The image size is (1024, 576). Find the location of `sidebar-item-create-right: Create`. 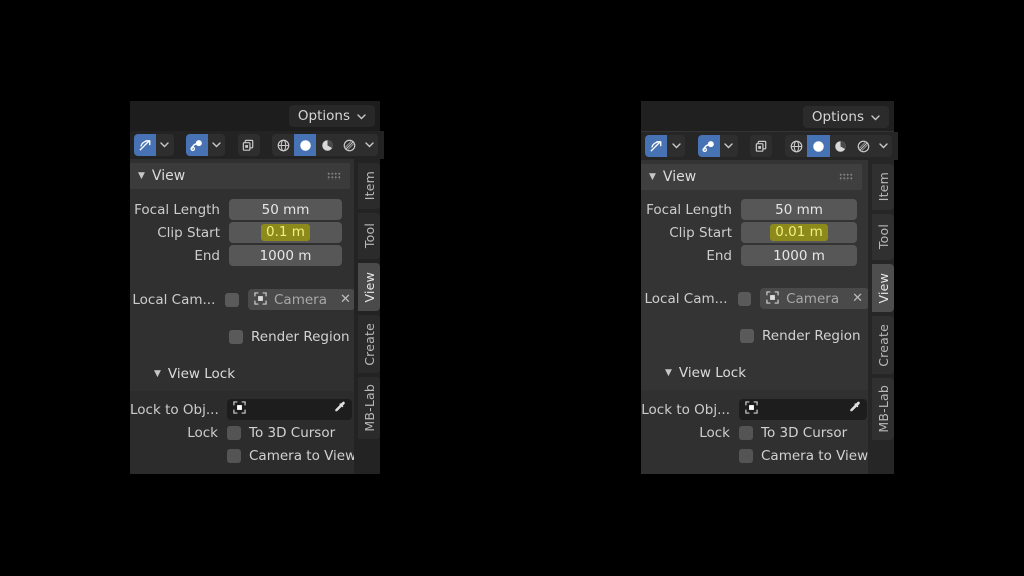

sidebar-item-create-right: Create is located at coordinates (883, 345).